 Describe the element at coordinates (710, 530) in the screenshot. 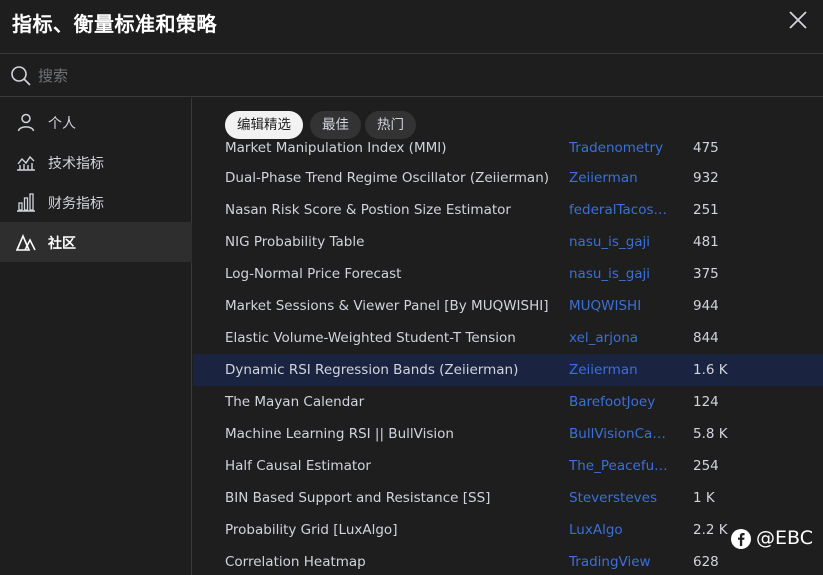

I see `script-likes-count: 2.2 K` at that location.